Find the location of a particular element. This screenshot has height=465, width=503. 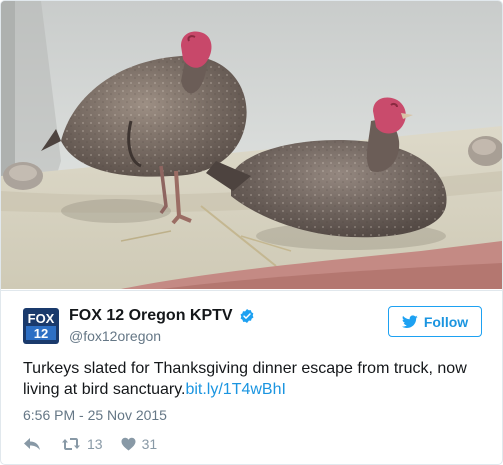

verified-badge-icon is located at coordinates (247, 316).